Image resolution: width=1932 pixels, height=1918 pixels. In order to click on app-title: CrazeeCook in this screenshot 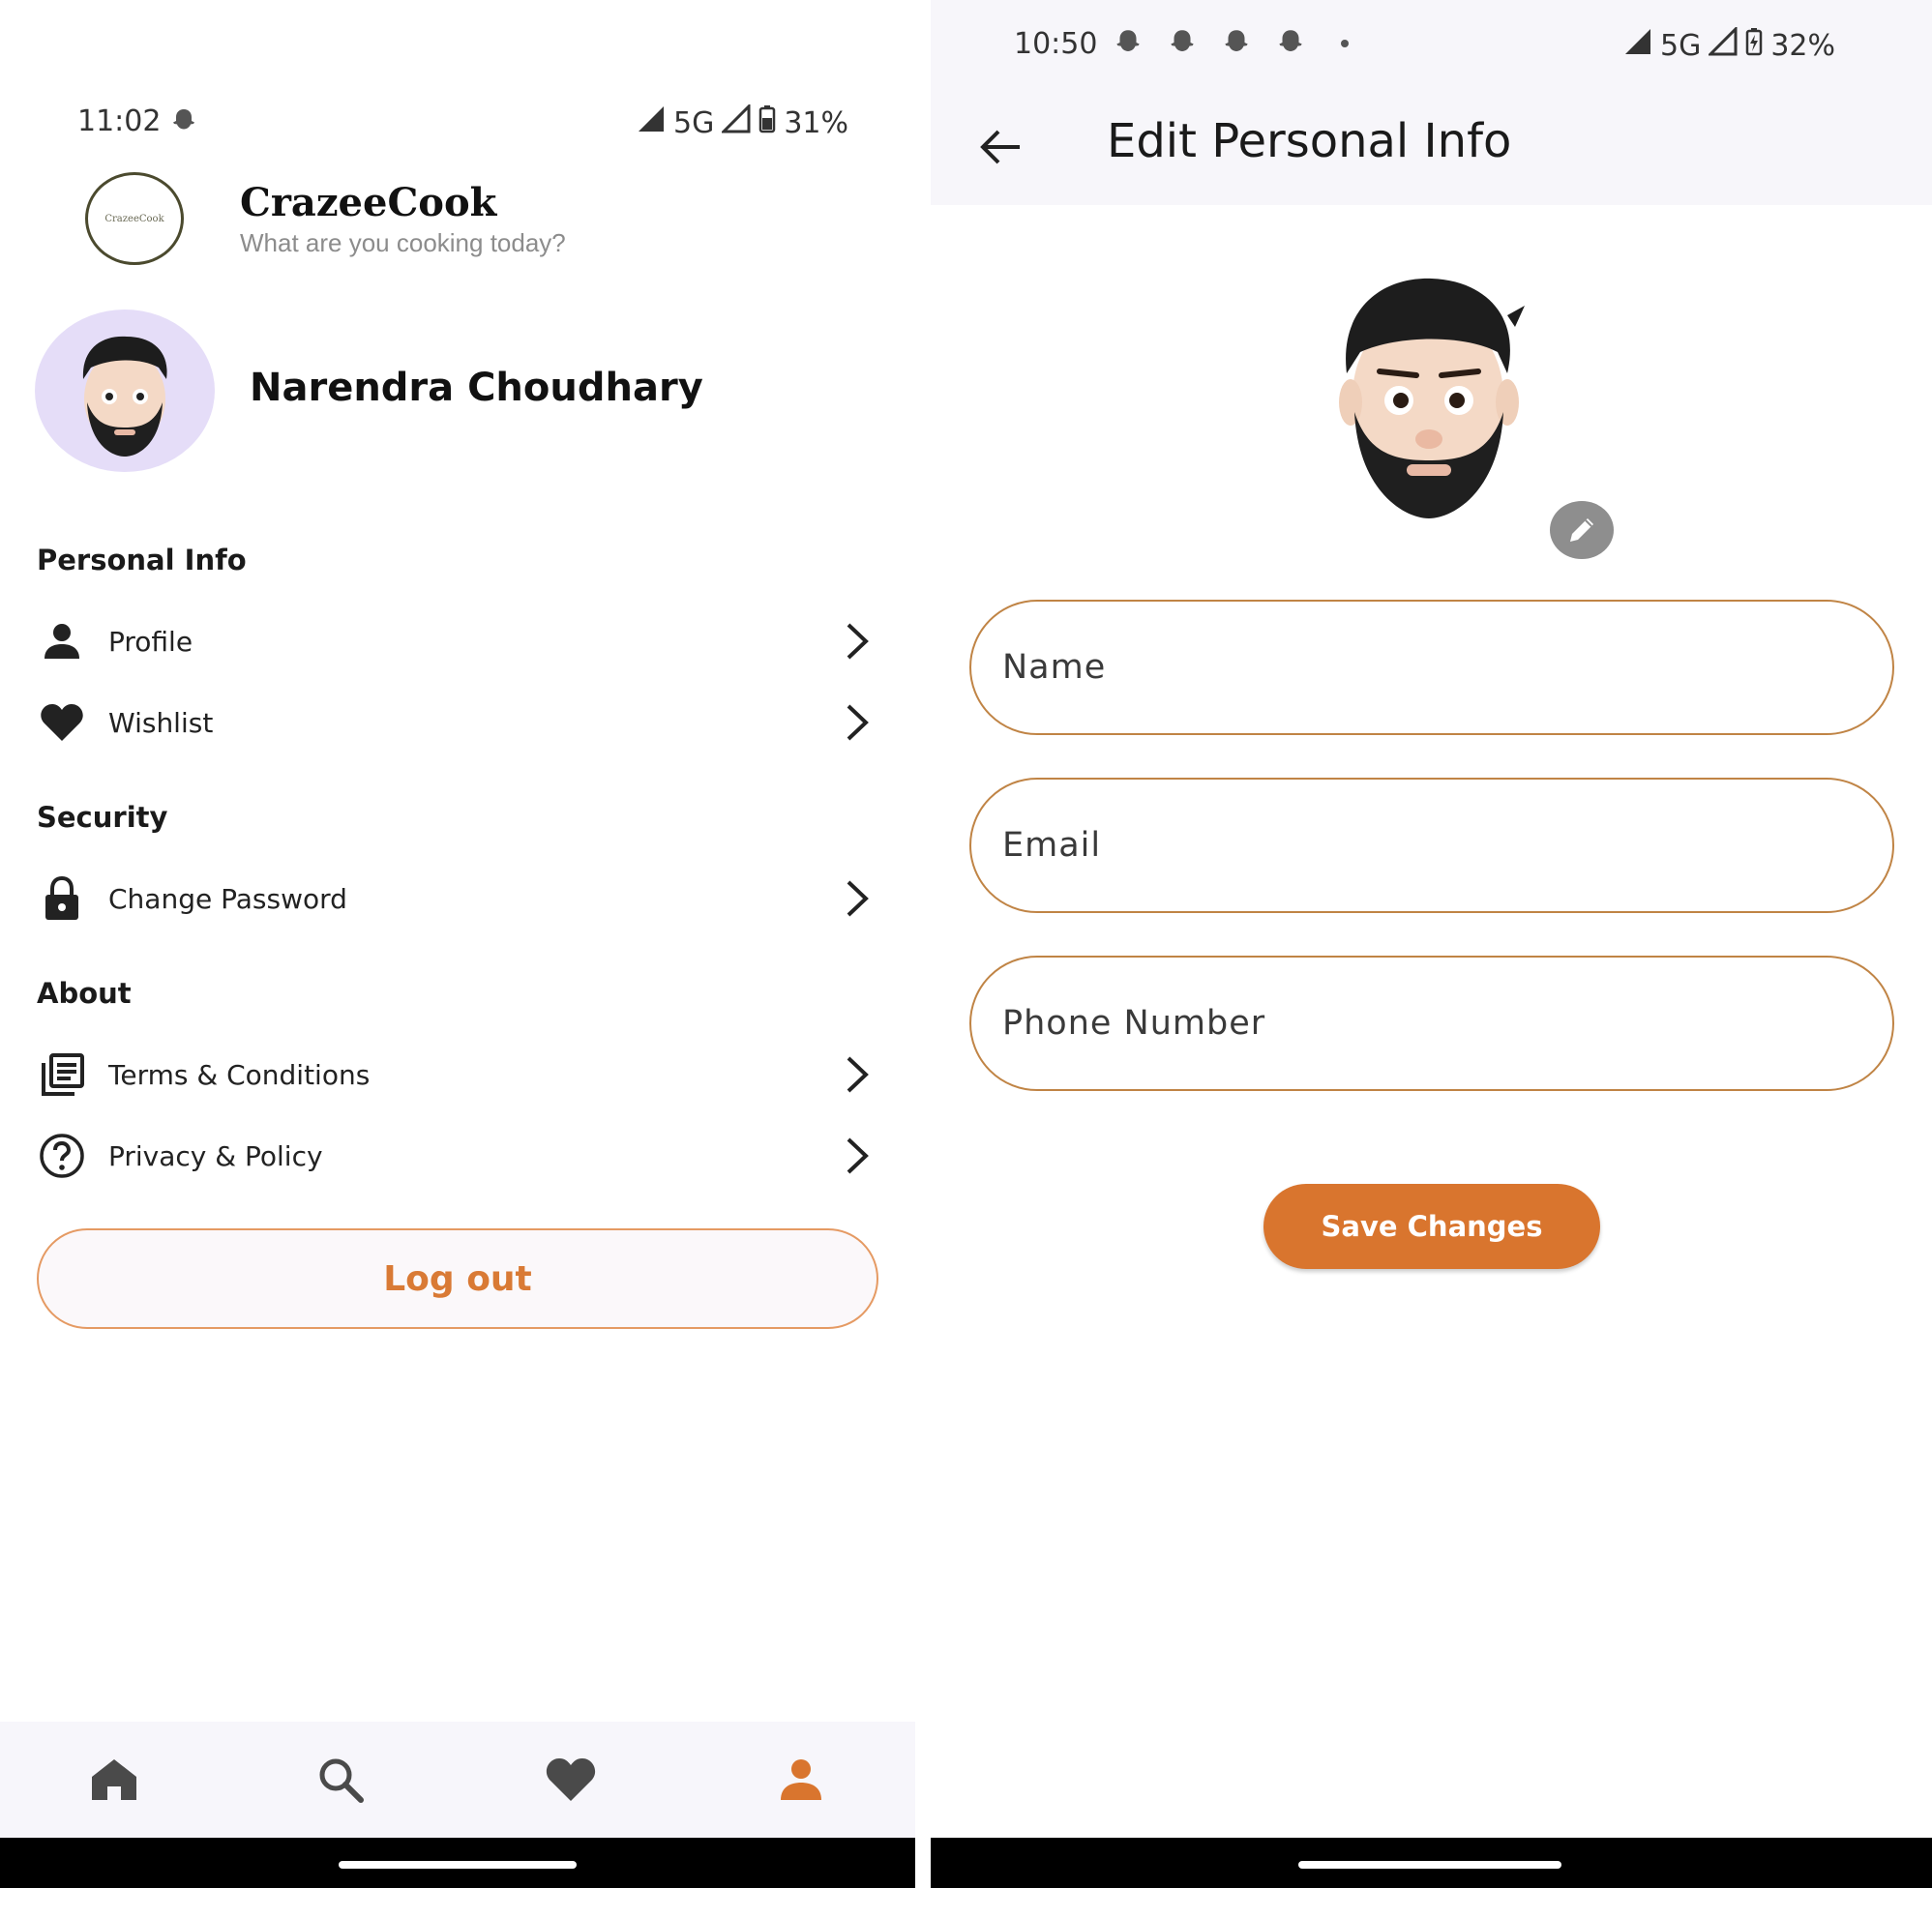, I will do `click(368, 202)`.